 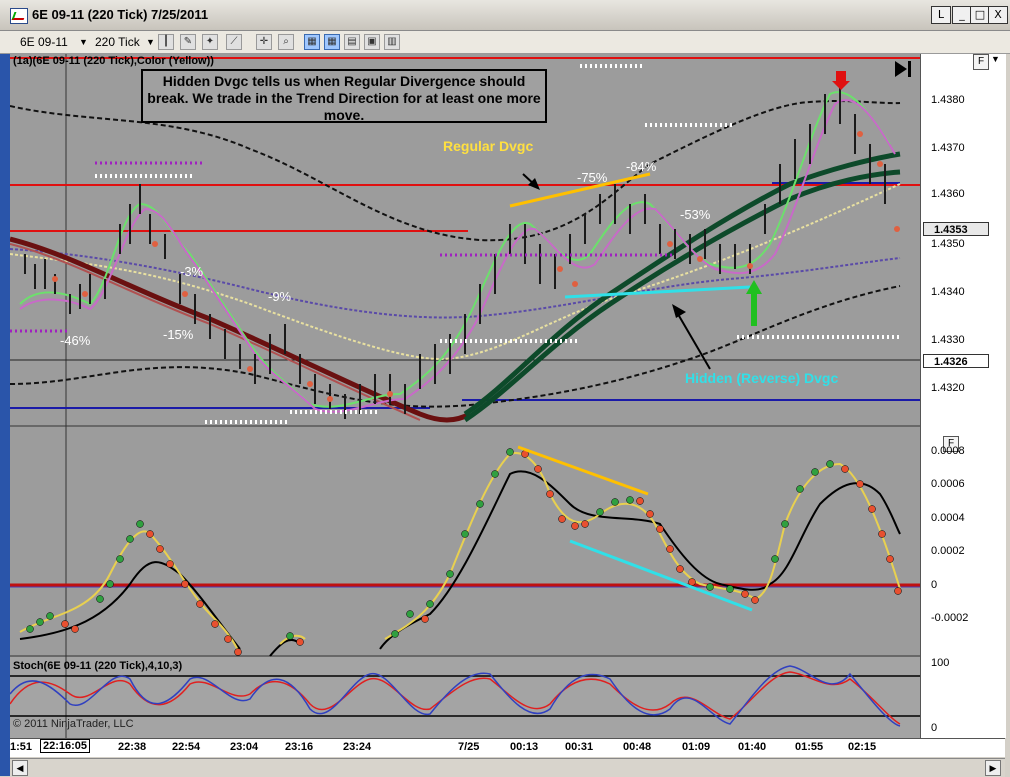 I want to click on minimize-button: _, so click(x=962, y=15).